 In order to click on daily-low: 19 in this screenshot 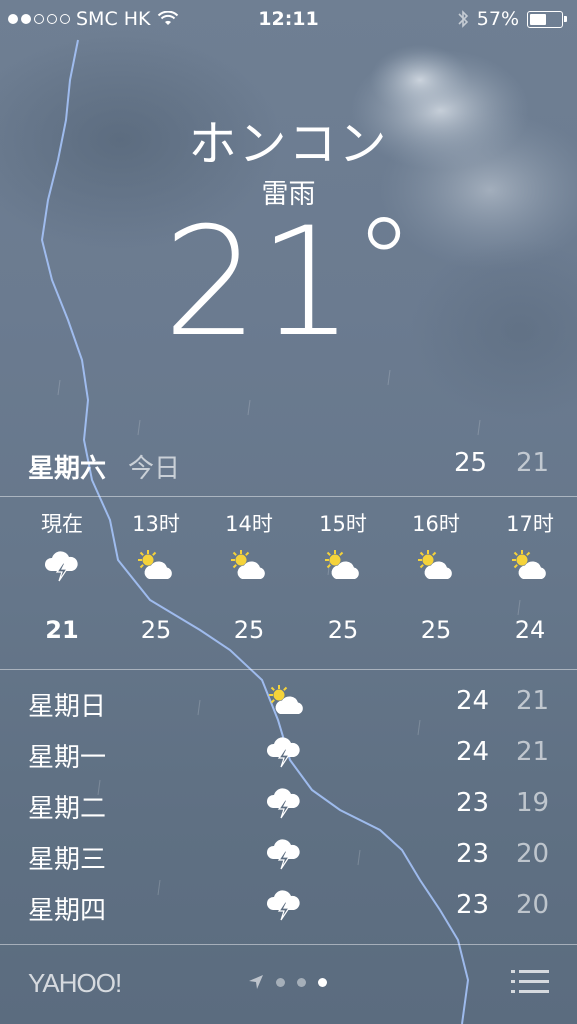, I will do `click(533, 803)`.